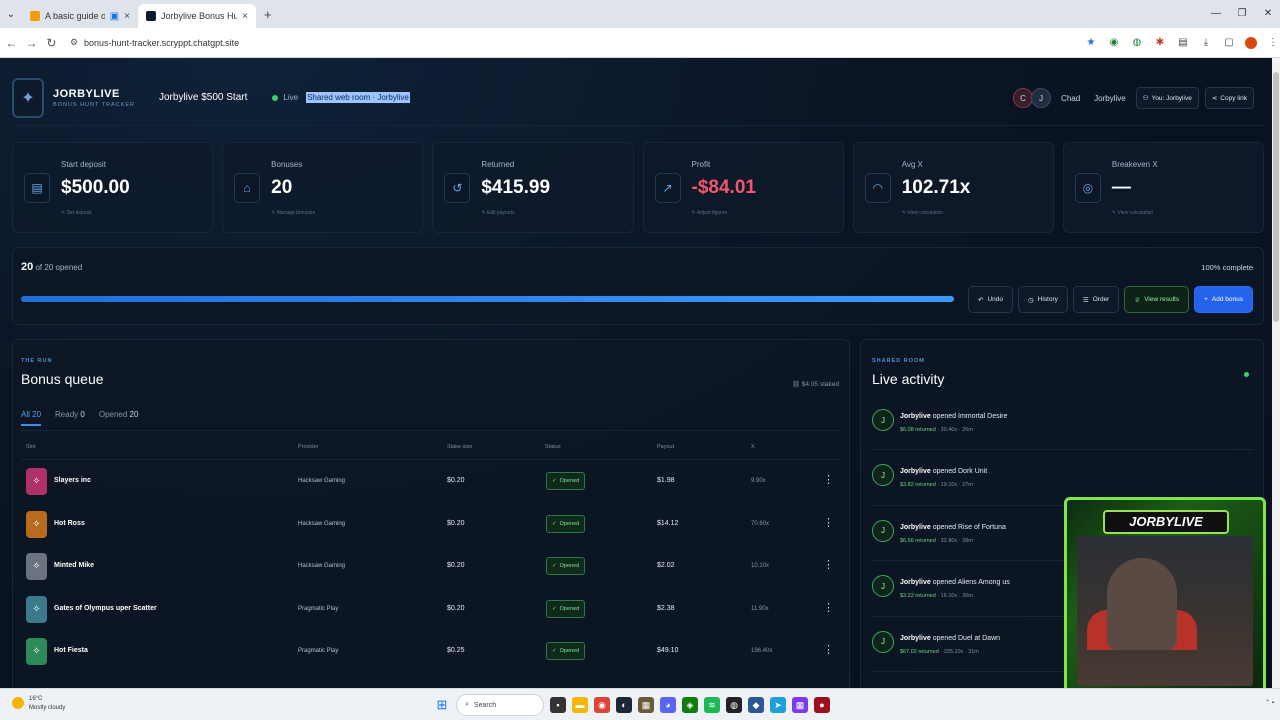 The height and width of the screenshot is (720, 1280). Describe the element at coordinates (1273, 42) in the screenshot. I see `menu-kebab-icon: ⋮` at that location.